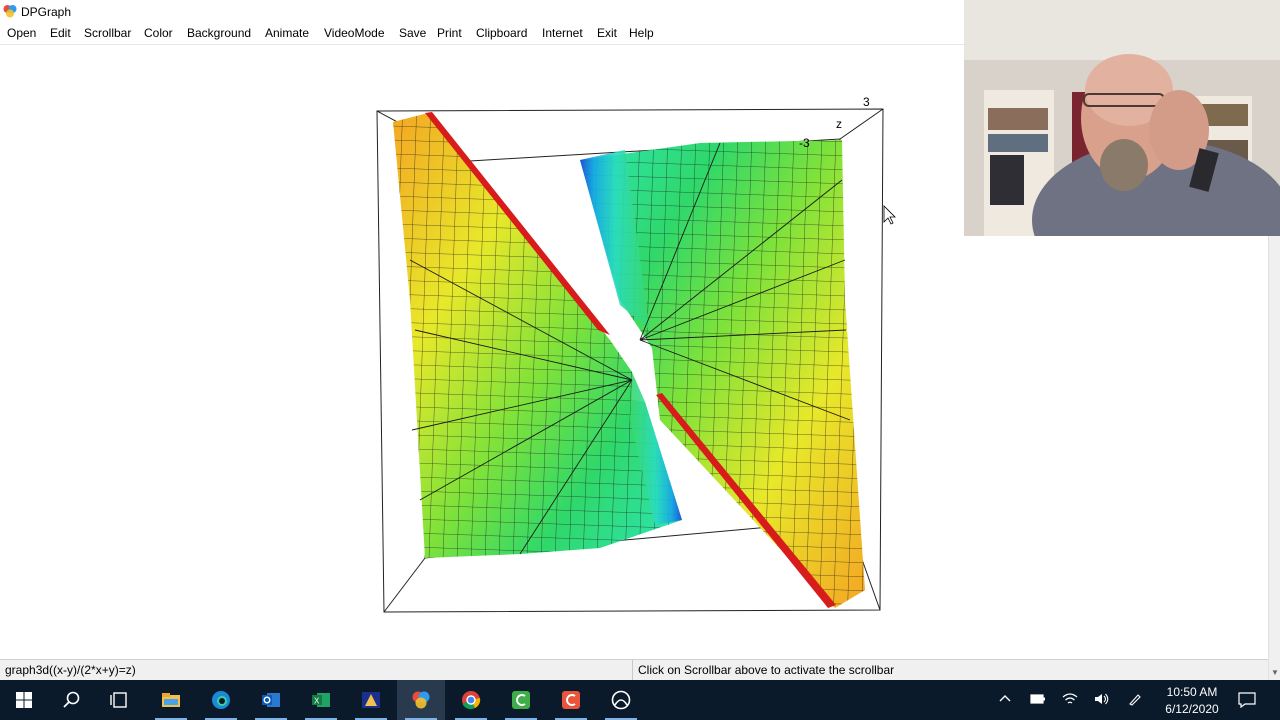 This screenshot has width=1280, height=720. What do you see at coordinates (354, 33) in the screenshot?
I see `menu-videomode: VideoMode` at bounding box center [354, 33].